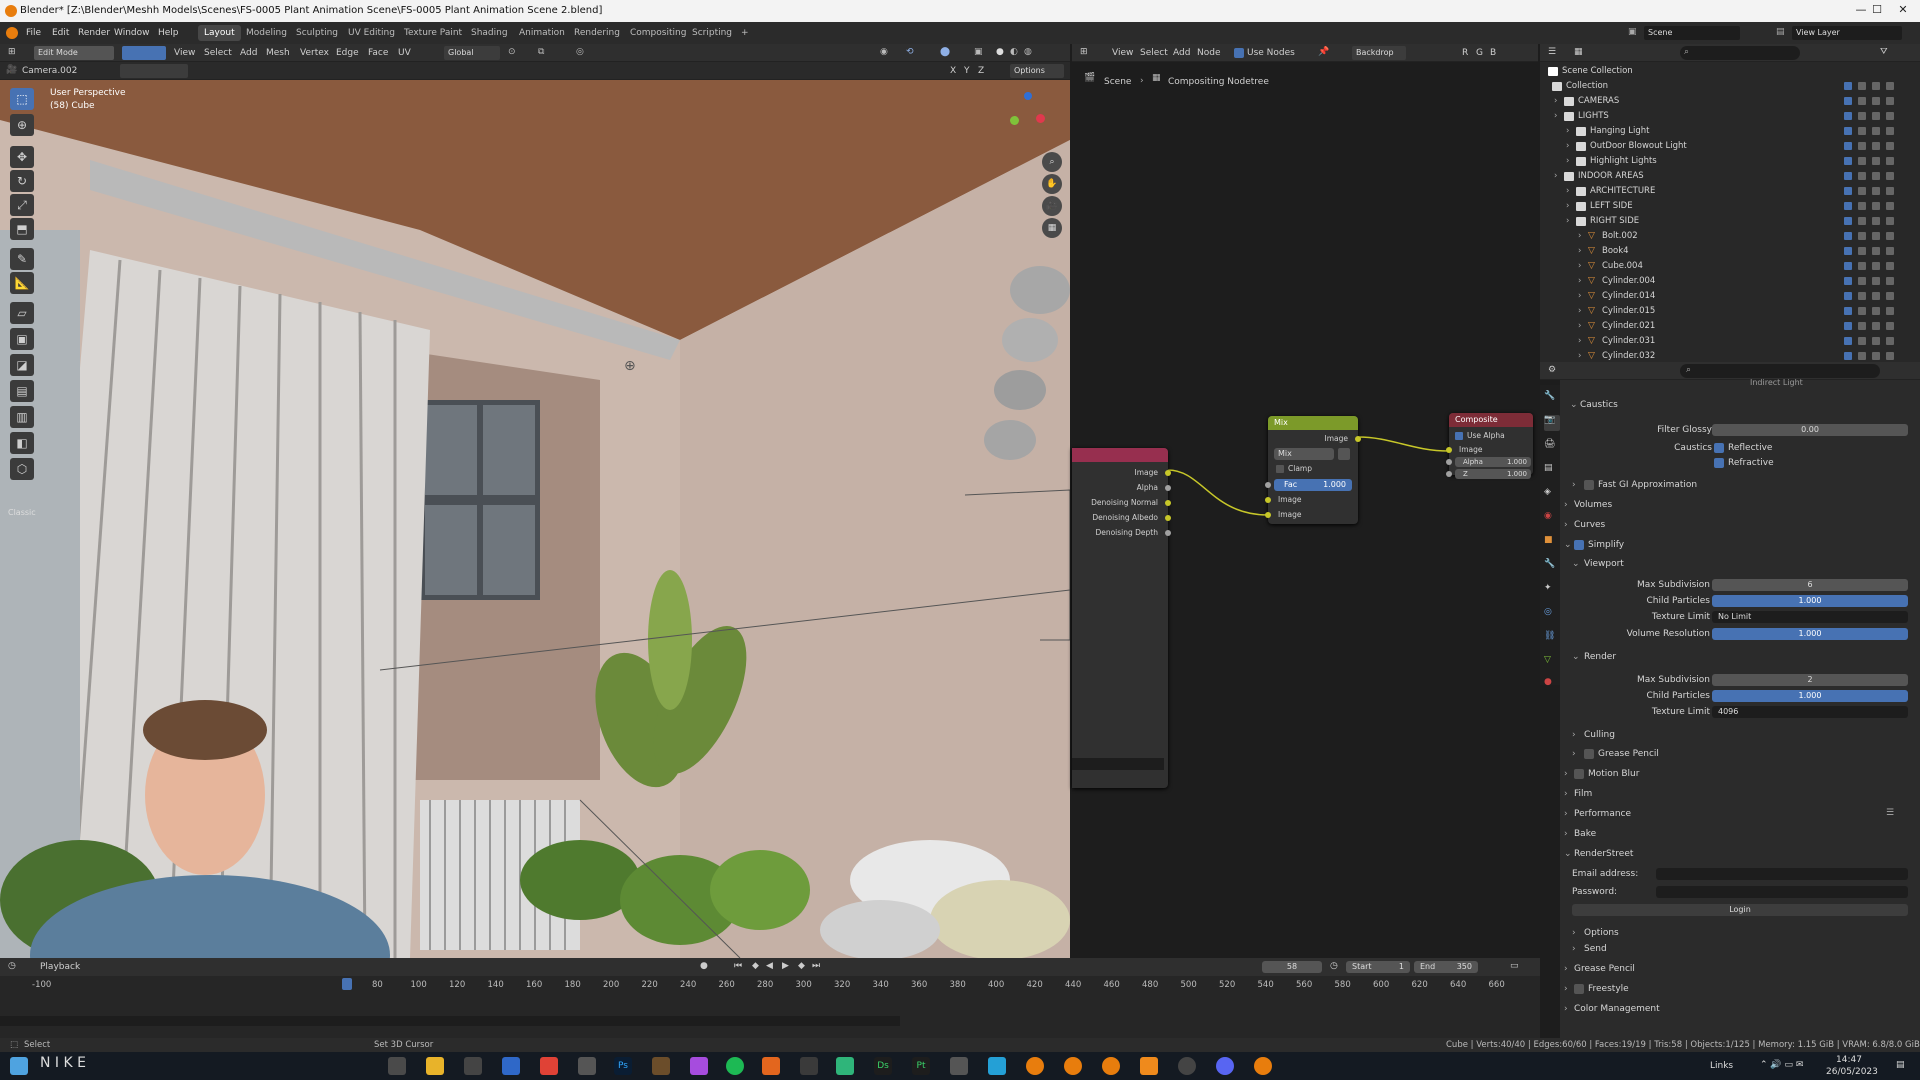 The width and height of the screenshot is (1920, 1080). Describe the element at coordinates (22, 469) in the screenshot. I see `tool-poly-build: ⬡` at that location.